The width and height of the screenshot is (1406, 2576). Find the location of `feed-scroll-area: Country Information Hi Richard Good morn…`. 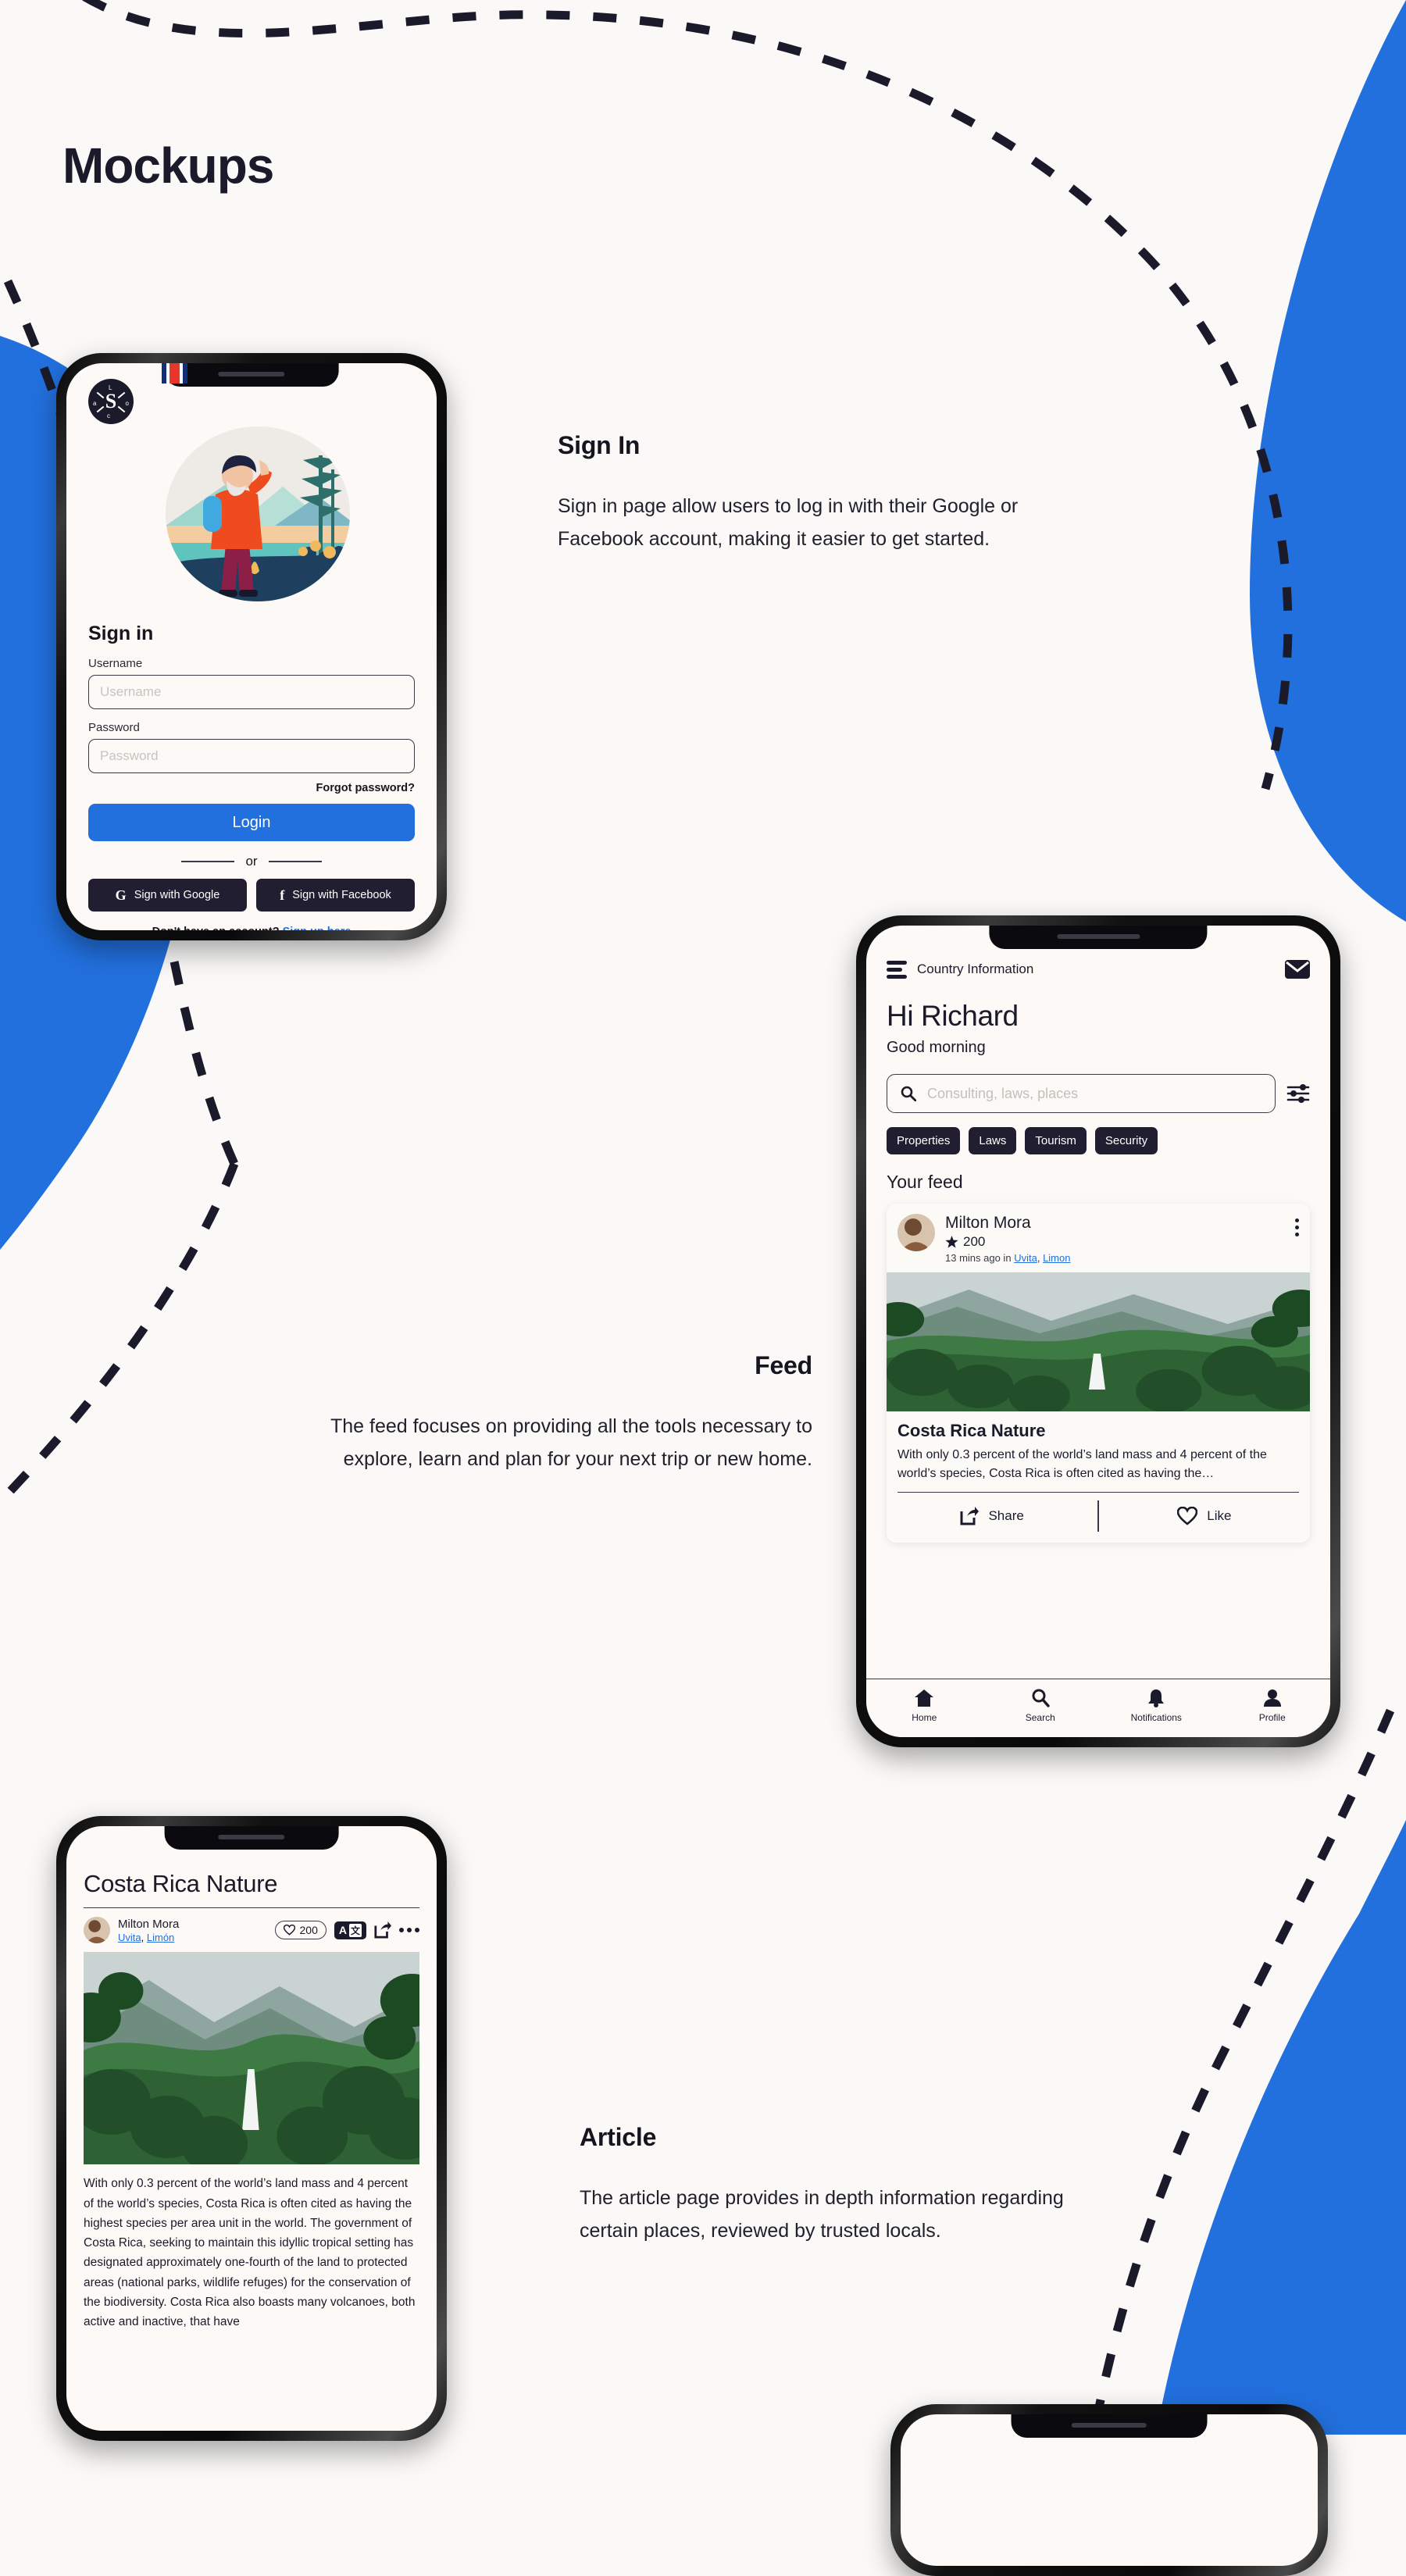

feed-scroll-area: Country Information Hi Richard Good morn… is located at coordinates (1098, 1302).